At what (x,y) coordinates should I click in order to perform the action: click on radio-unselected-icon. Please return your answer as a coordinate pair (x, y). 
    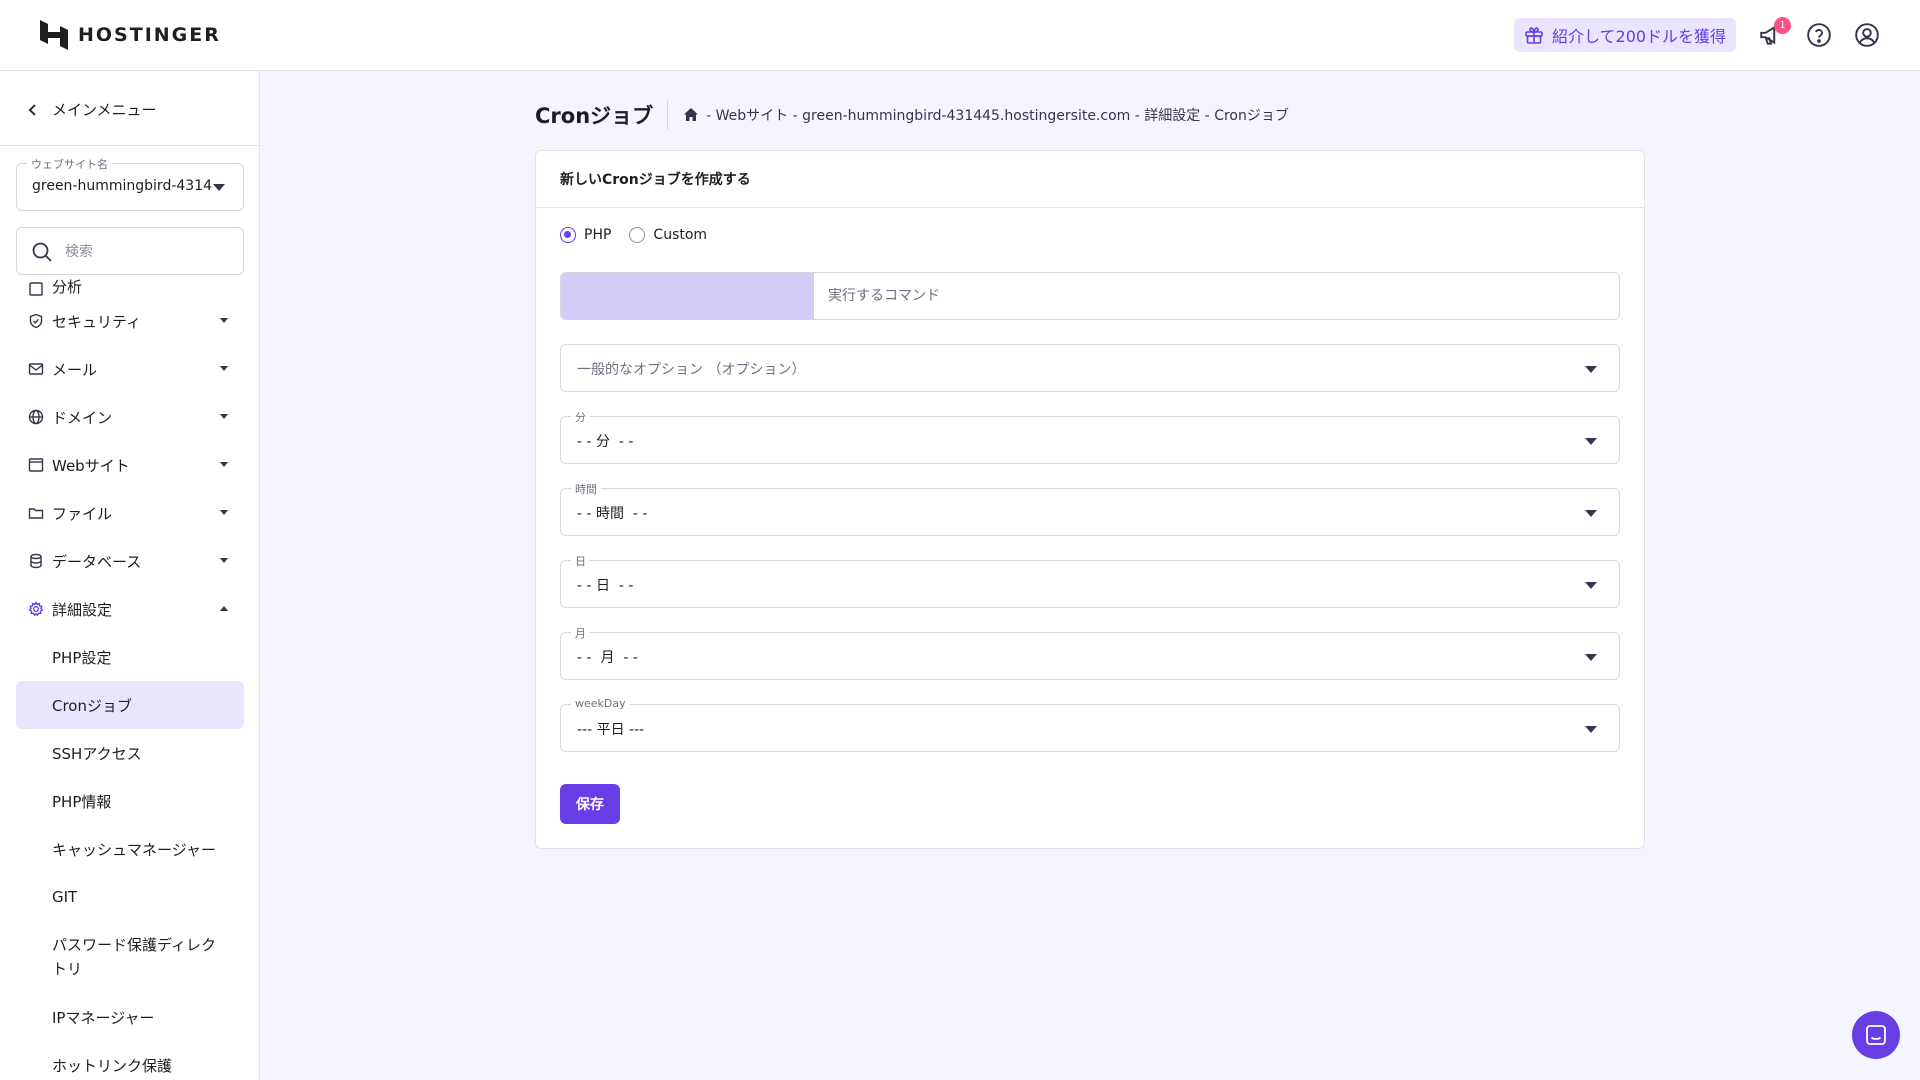
    Looking at the image, I should click on (637, 235).